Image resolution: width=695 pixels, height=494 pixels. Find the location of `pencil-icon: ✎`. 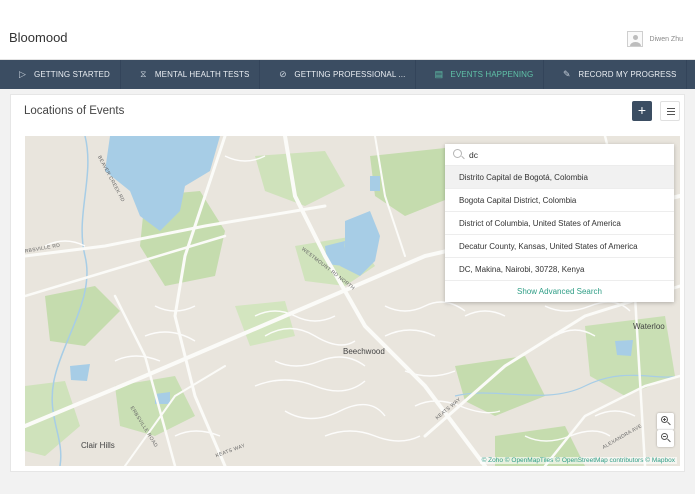

pencil-icon: ✎ is located at coordinates (567, 74).